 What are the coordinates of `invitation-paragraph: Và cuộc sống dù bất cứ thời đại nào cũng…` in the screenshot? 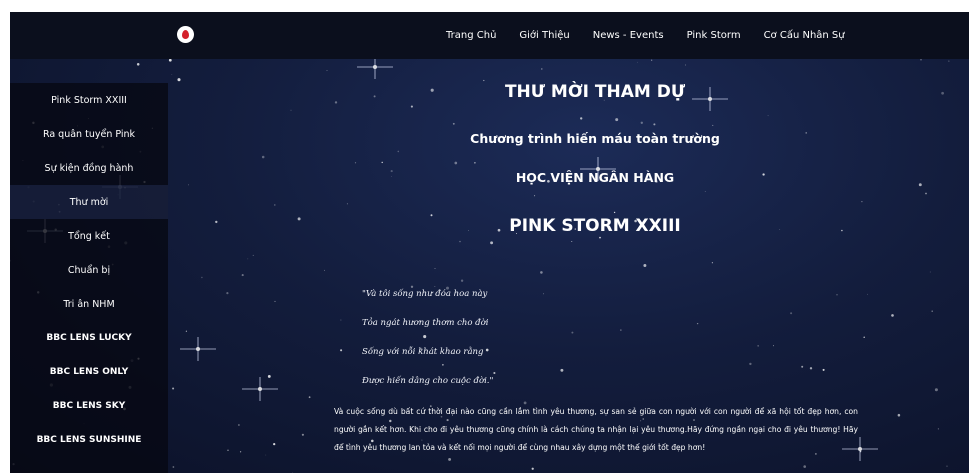 It's located at (596, 429).